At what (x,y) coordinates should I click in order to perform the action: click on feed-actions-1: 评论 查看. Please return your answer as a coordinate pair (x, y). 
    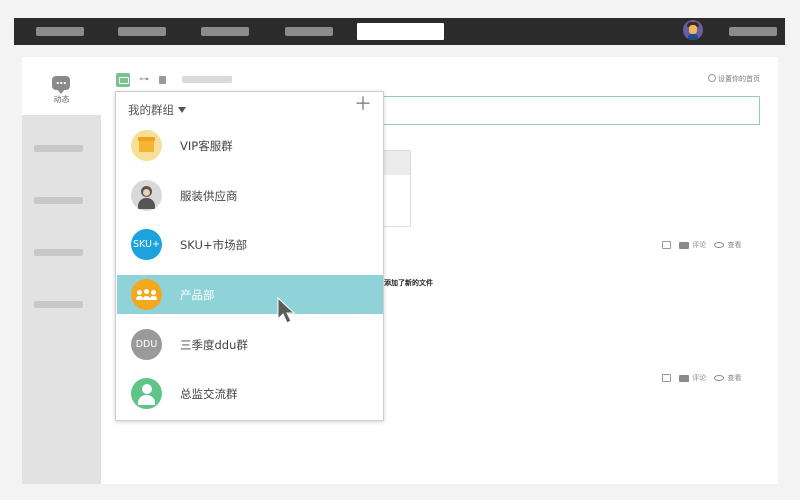
    Looking at the image, I should click on (704, 245).